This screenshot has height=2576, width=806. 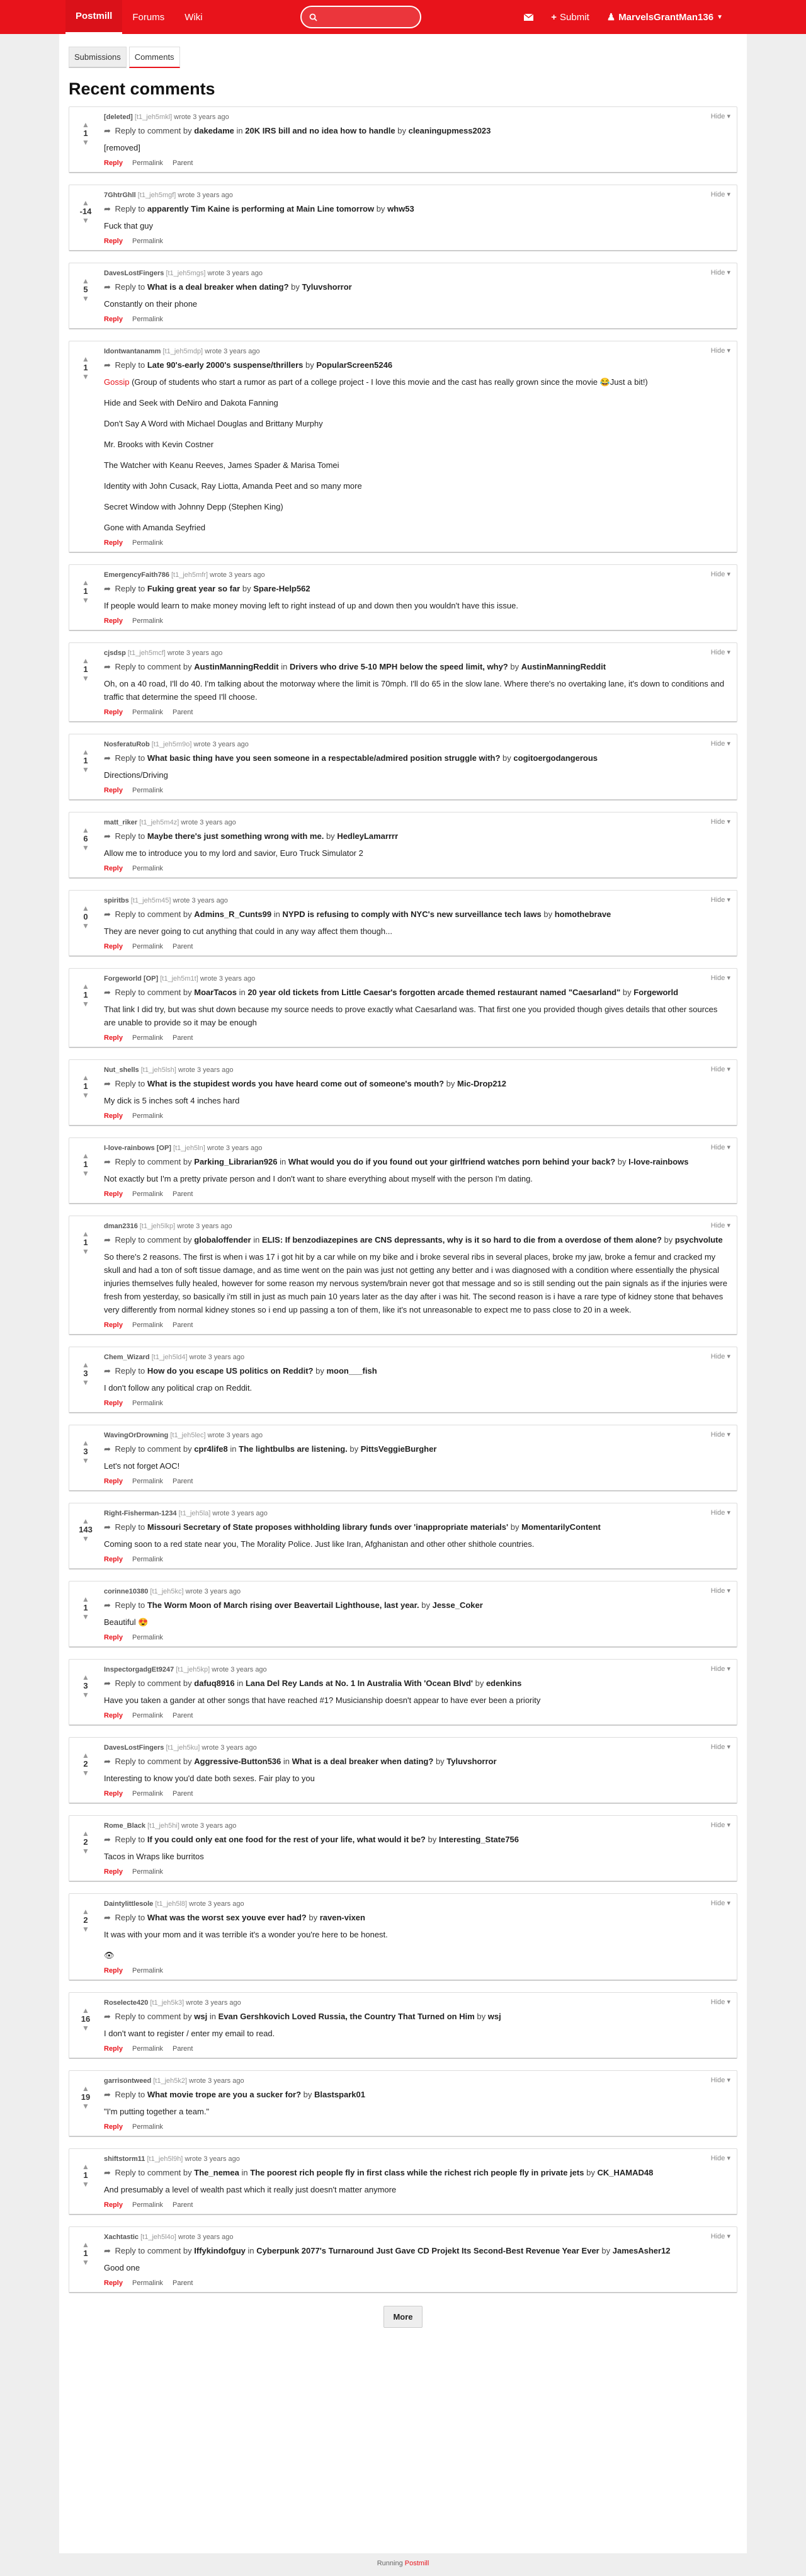 What do you see at coordinates (134, 273) in the screenshot?
I see `comment-author: DavesLostFingers` at bounding box center [134, 273].